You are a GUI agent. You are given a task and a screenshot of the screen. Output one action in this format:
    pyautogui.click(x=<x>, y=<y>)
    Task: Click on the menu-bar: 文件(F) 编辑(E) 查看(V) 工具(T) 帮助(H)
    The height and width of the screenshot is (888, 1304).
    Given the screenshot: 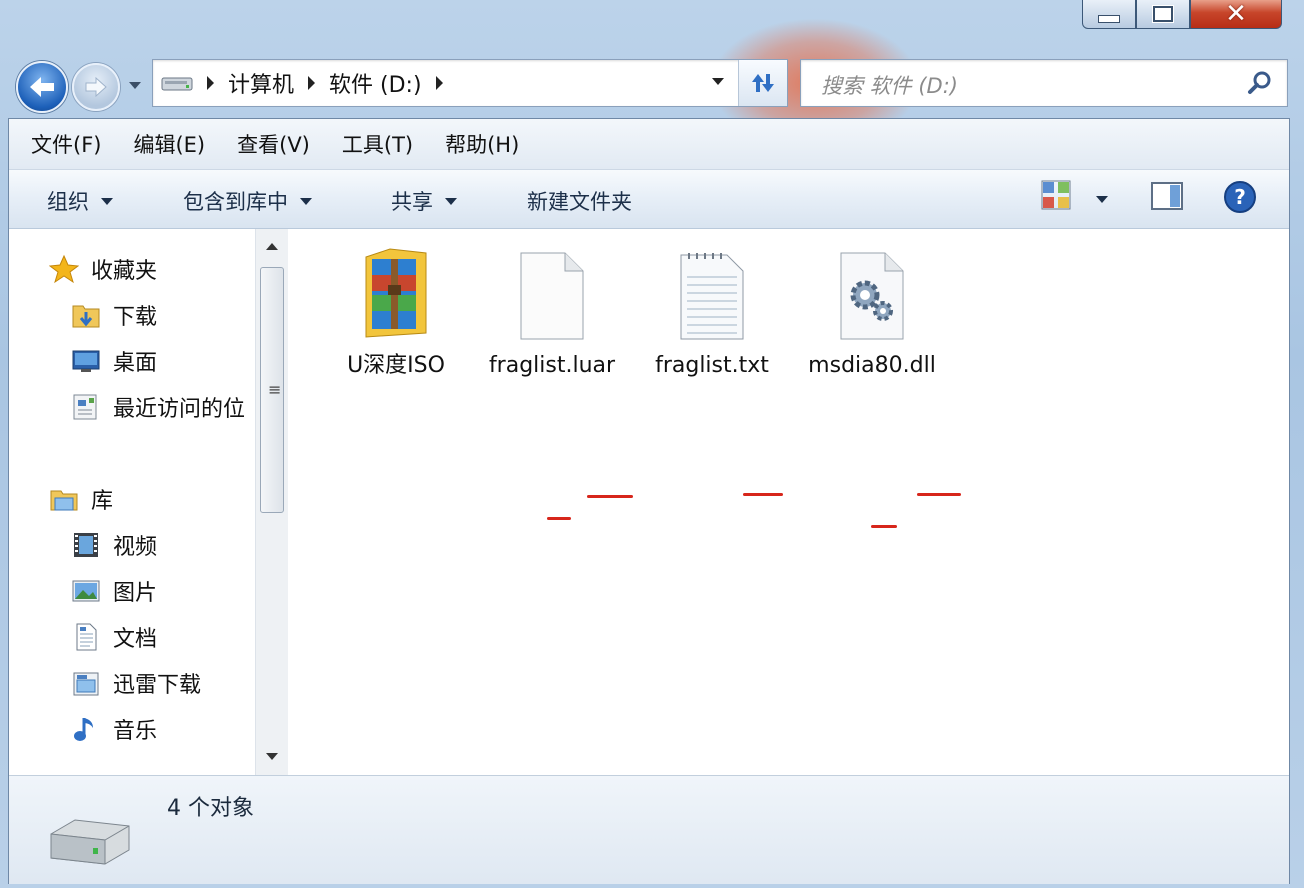 What is the action you would take?
    pyautogui.click(x=649, y=144)
    